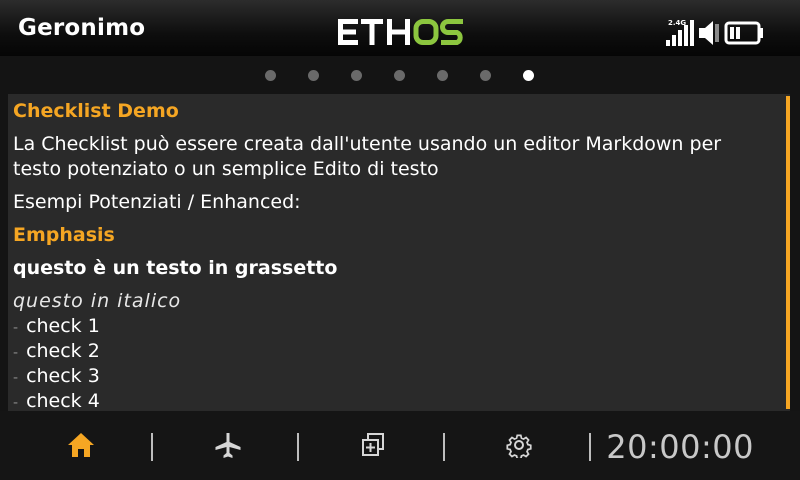 This screenshot has width=800, height=480. I want to click on page-indicator, so click(400, 75).